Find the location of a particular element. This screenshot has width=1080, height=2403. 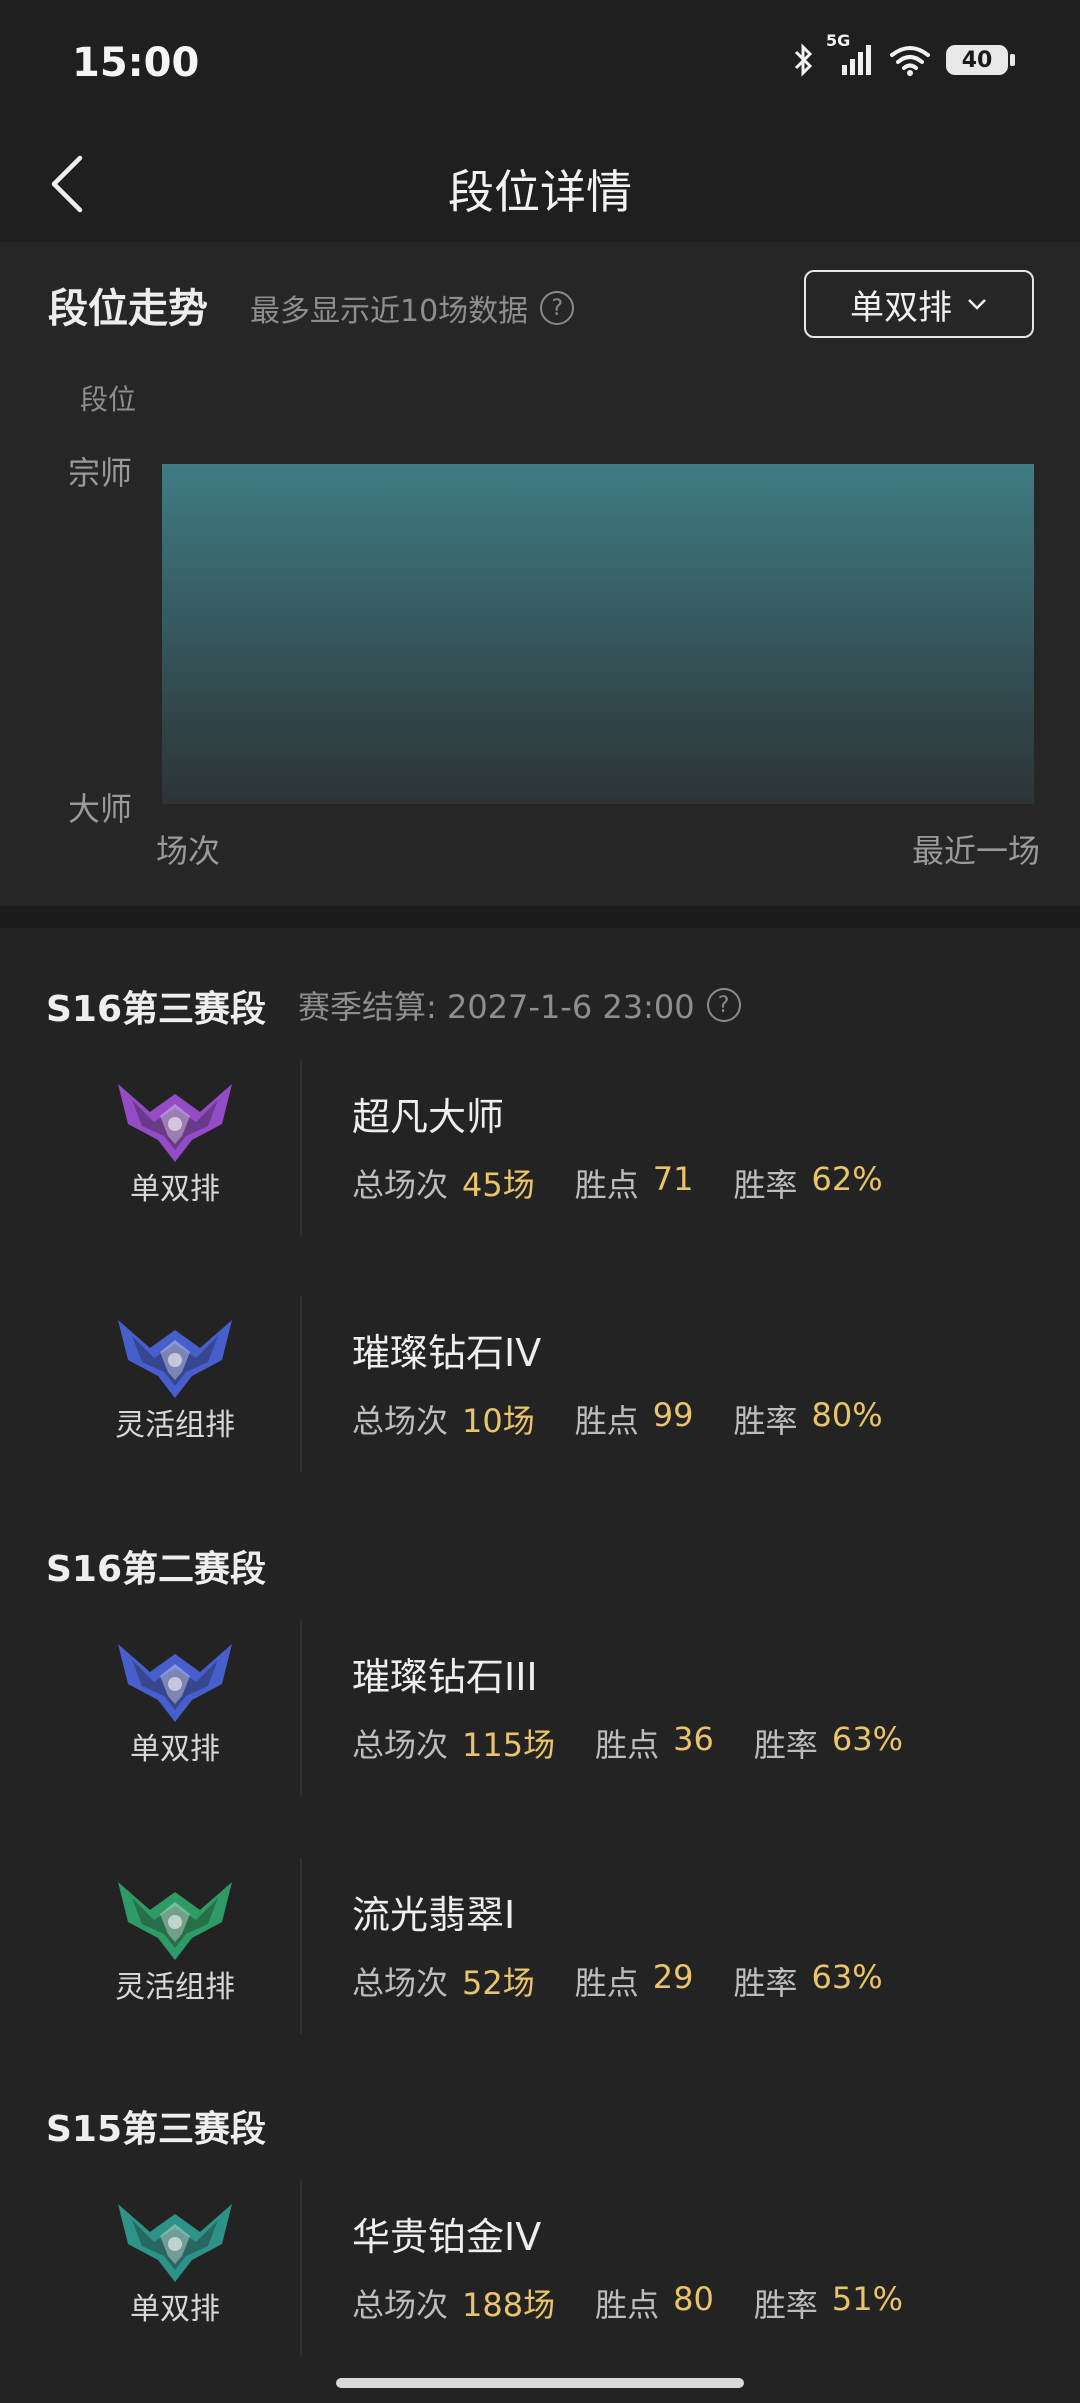

games-value: 52场 is located at coordinates (498, 1983).